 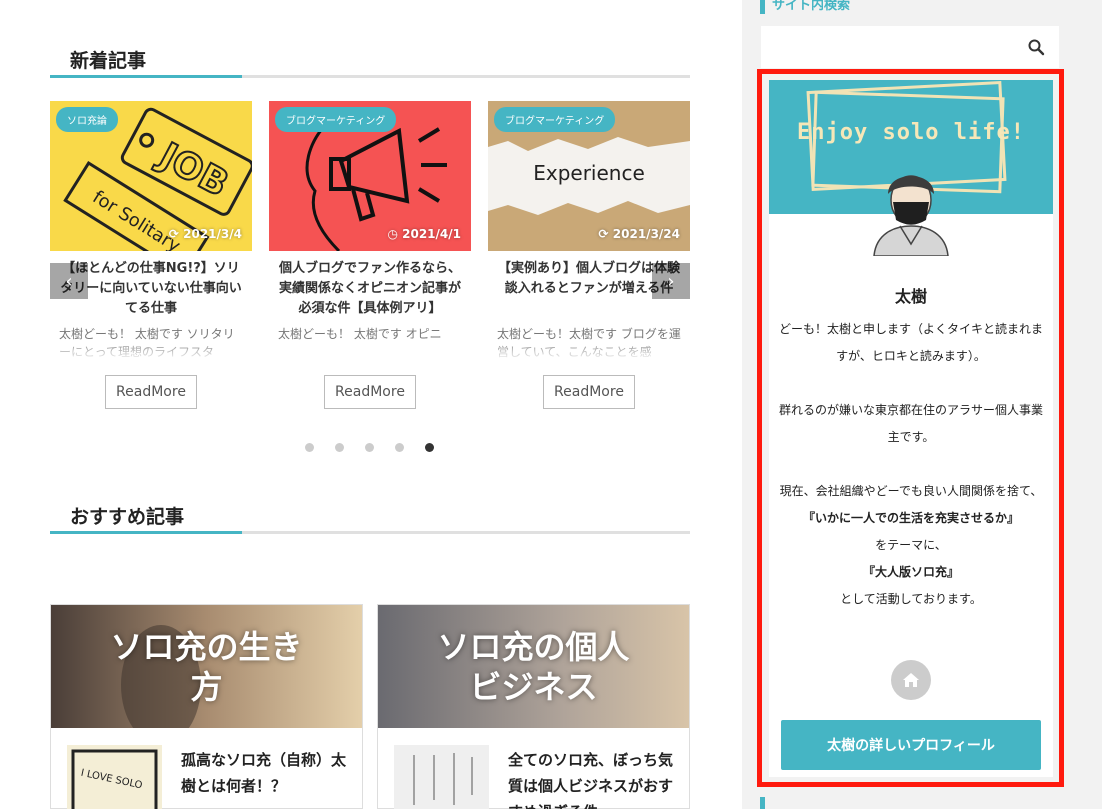 I want to click on post-thumbnail-job: JOB for Solitary ソロ充論 ⟳ 2021/3/4, so click(x=151, y=176).